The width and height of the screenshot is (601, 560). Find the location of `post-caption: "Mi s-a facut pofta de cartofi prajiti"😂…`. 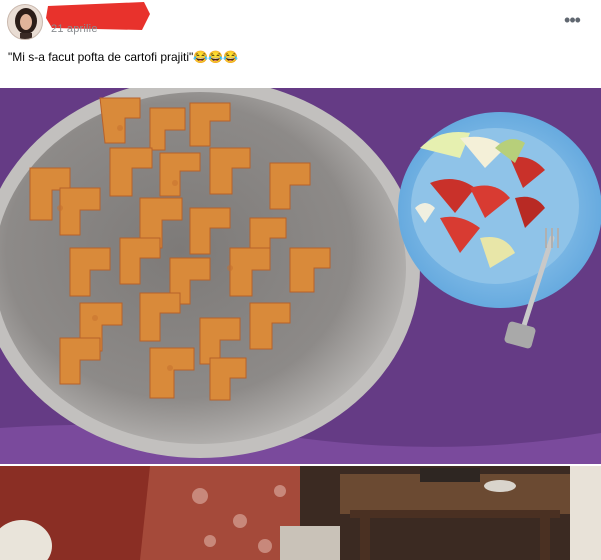

post-caption: "Mi s-a facut pofta de cartofi prajiti"😂… is located at coordinates (123, 57).